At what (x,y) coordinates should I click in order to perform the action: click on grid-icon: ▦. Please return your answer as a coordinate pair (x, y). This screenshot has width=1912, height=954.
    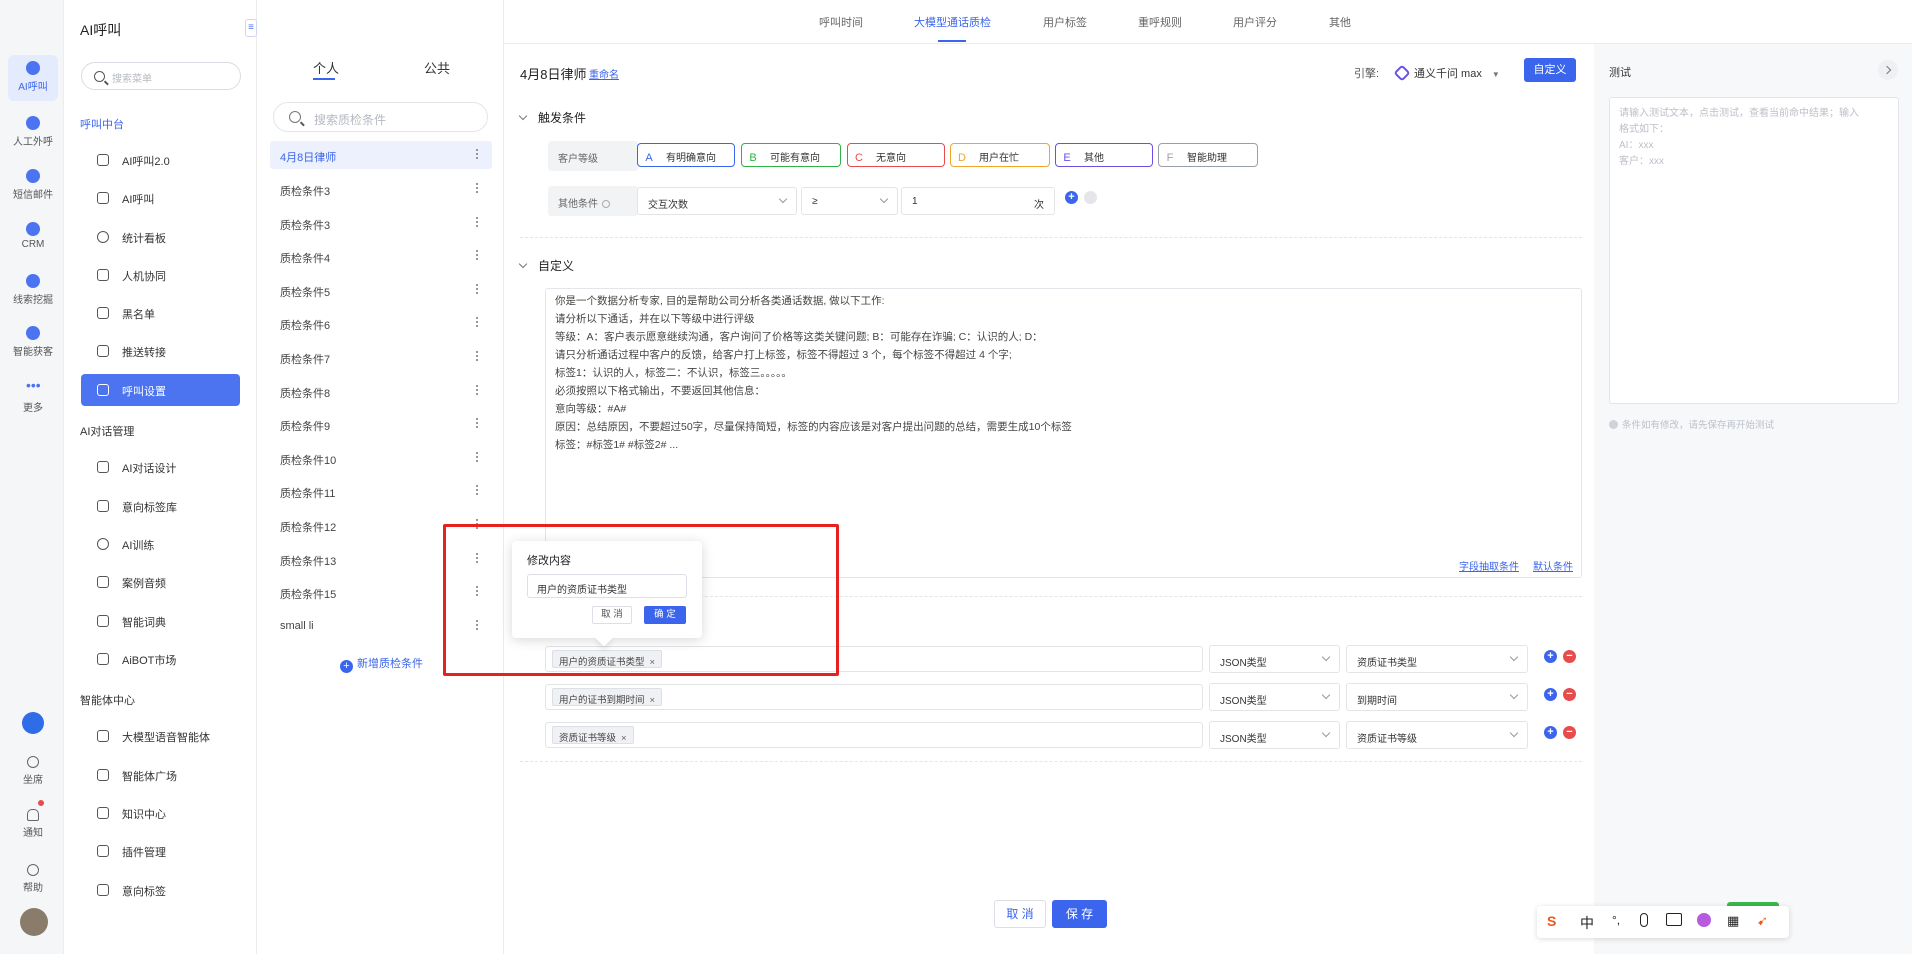
    Looking at the image, I should click on (1733, 921).